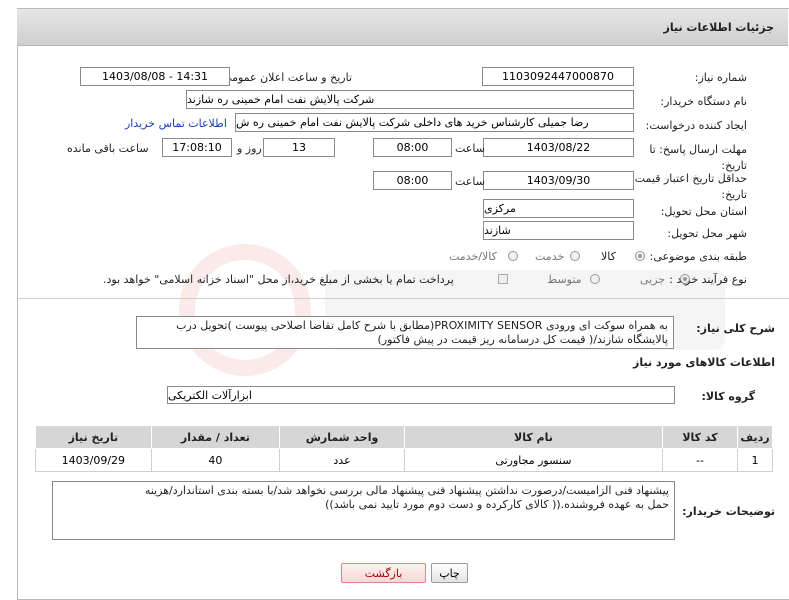 This screenshot has width=789, height=600. What do you see at coordinates (698, 157) in the screenshot?
I see `reply-deadline-label: مهلت ارسال پاسخ: تا تاریخ:` at bounding box center [698, 157].